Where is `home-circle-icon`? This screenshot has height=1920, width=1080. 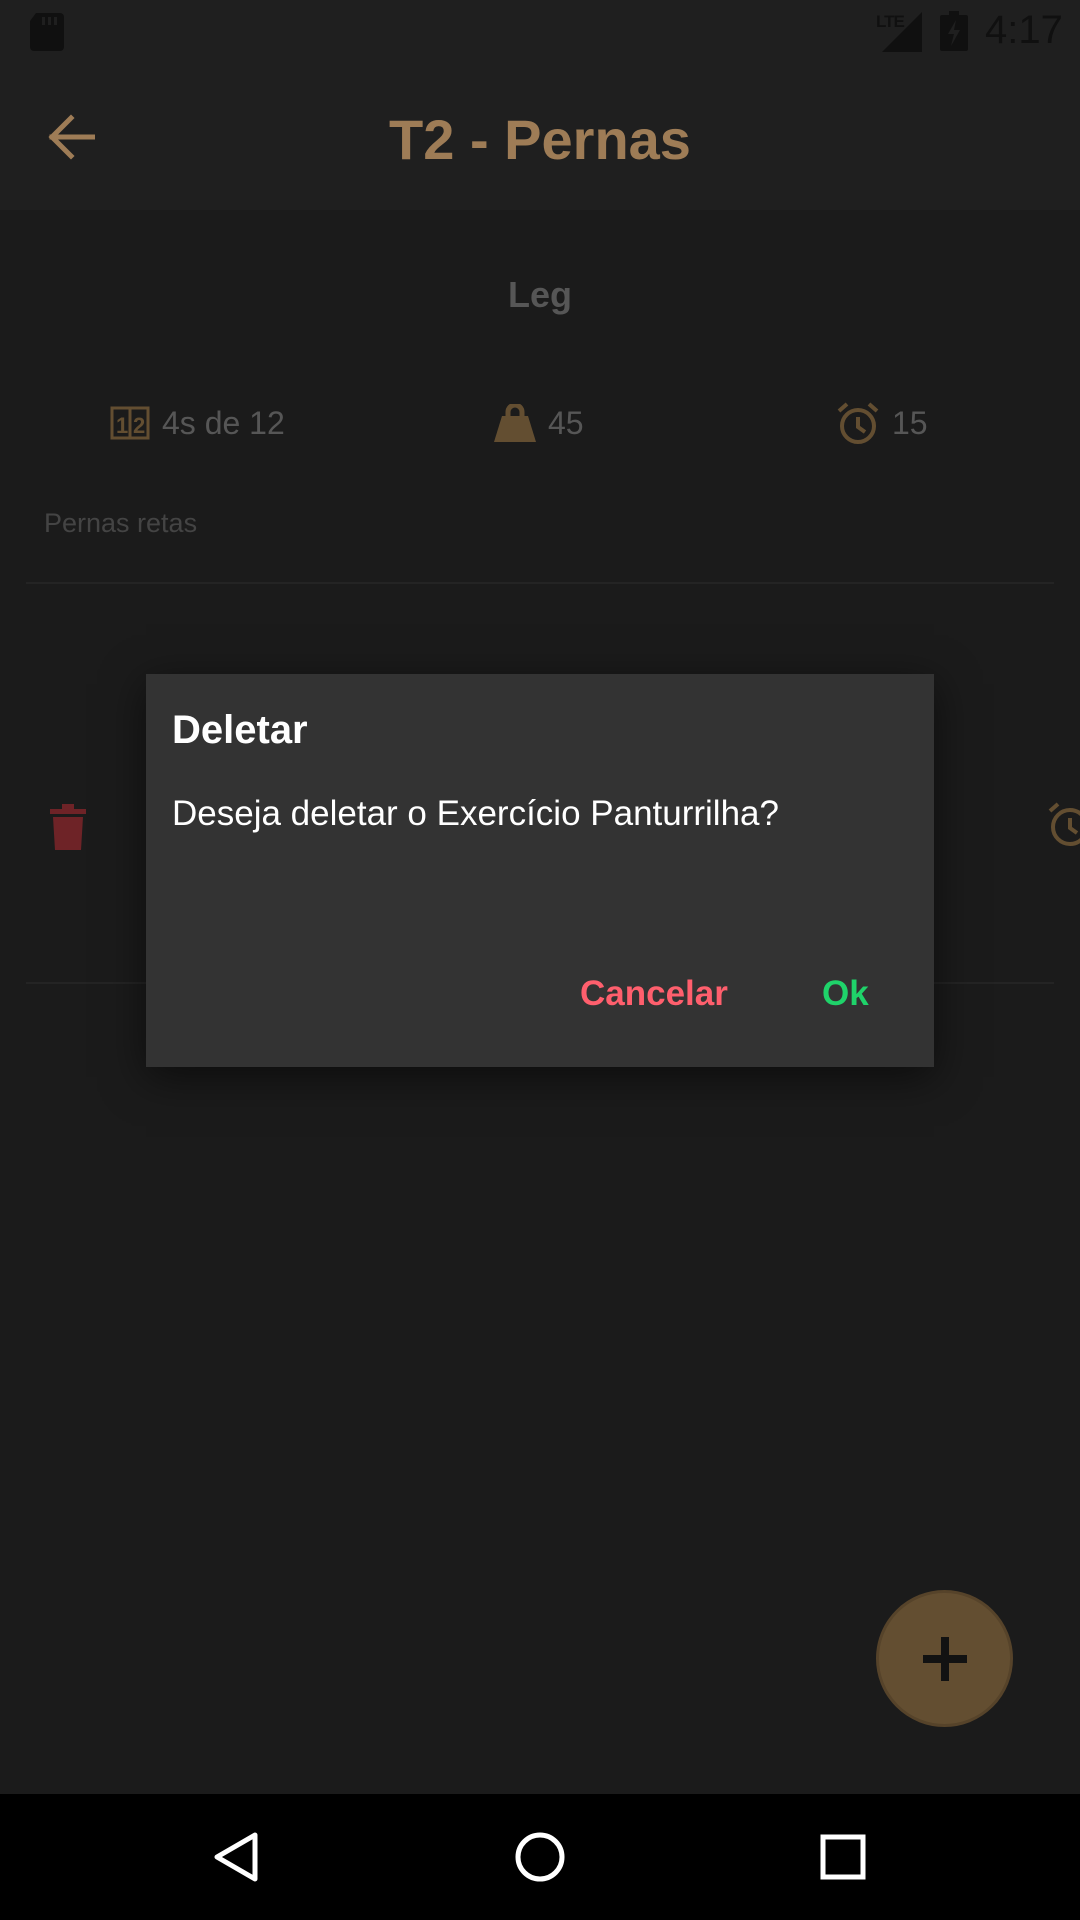 home-circle-icon is located at coordinates (540, 1857).